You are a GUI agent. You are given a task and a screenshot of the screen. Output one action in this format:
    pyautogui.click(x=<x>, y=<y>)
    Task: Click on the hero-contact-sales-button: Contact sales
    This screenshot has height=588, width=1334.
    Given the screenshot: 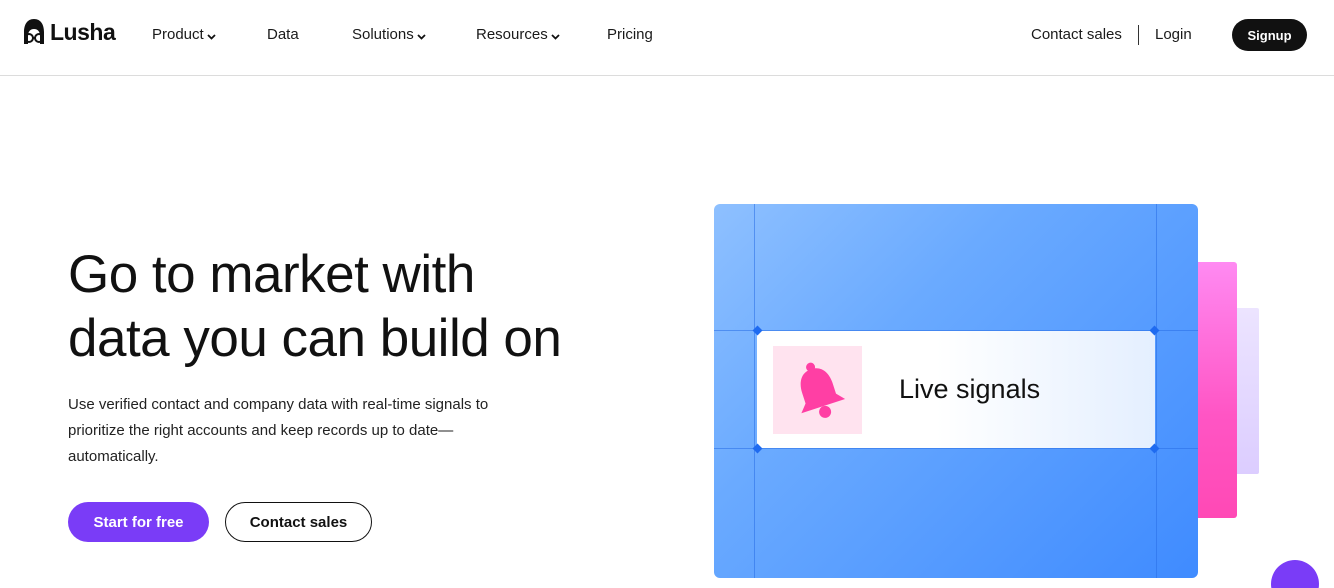 What is the action you would take?
    pyautogui.click(x=298, y=522)
    